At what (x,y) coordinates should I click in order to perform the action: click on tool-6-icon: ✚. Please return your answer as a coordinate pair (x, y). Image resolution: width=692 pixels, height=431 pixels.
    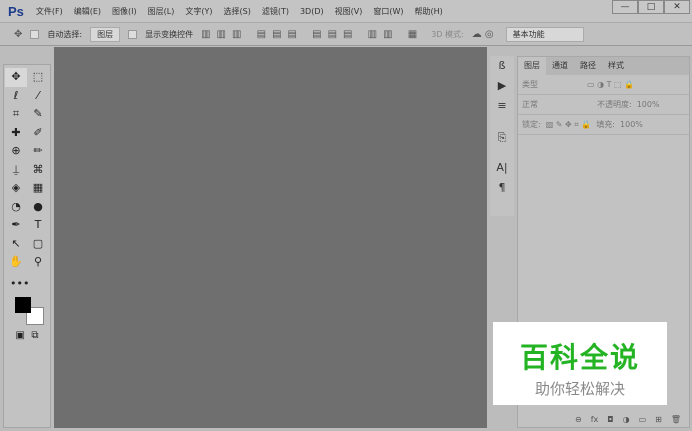
    Looking at the image, I should click on (16, 133).